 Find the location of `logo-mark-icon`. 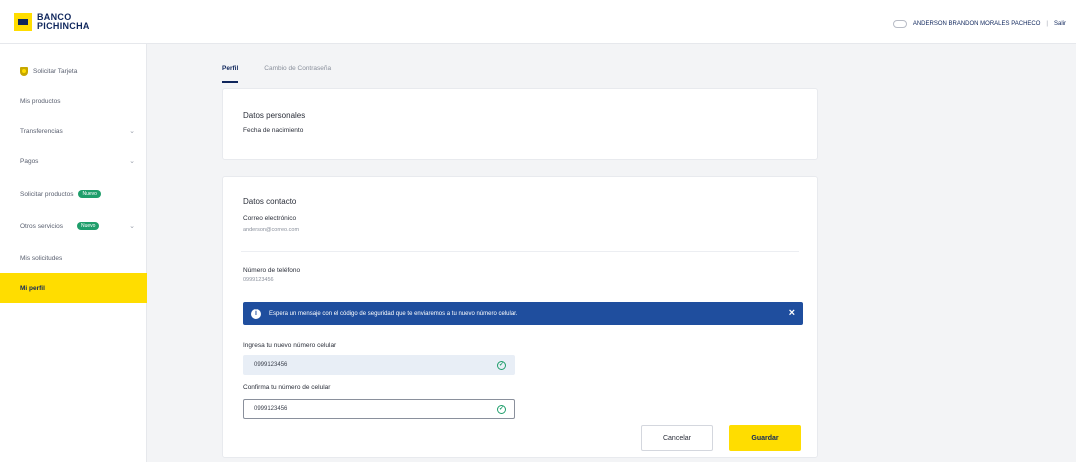

logo-mark-icon is located at coordinates (23, 22).